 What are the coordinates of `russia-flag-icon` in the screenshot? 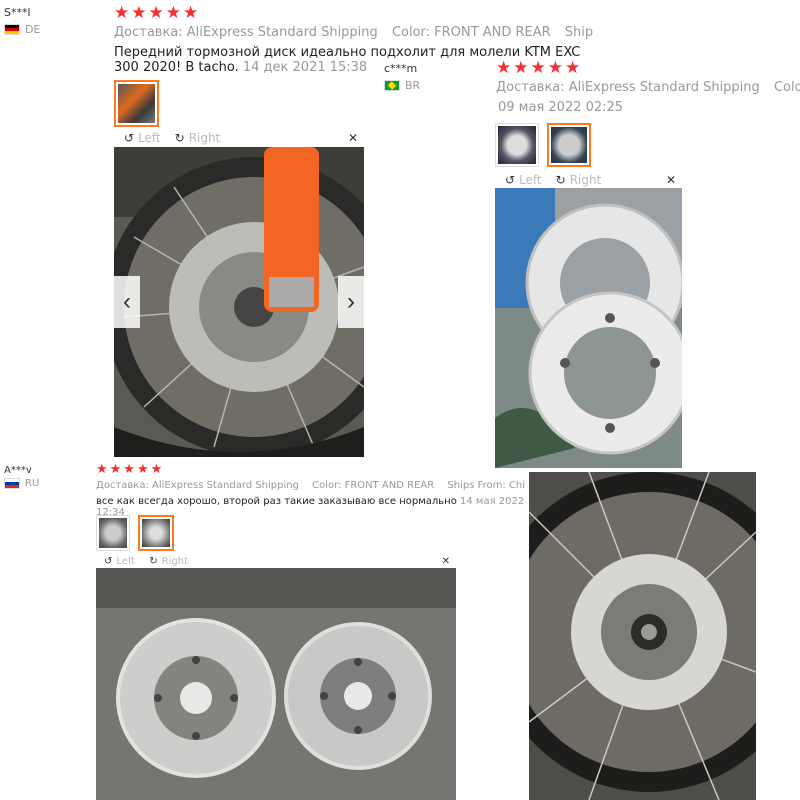 It's located at (12, 483).